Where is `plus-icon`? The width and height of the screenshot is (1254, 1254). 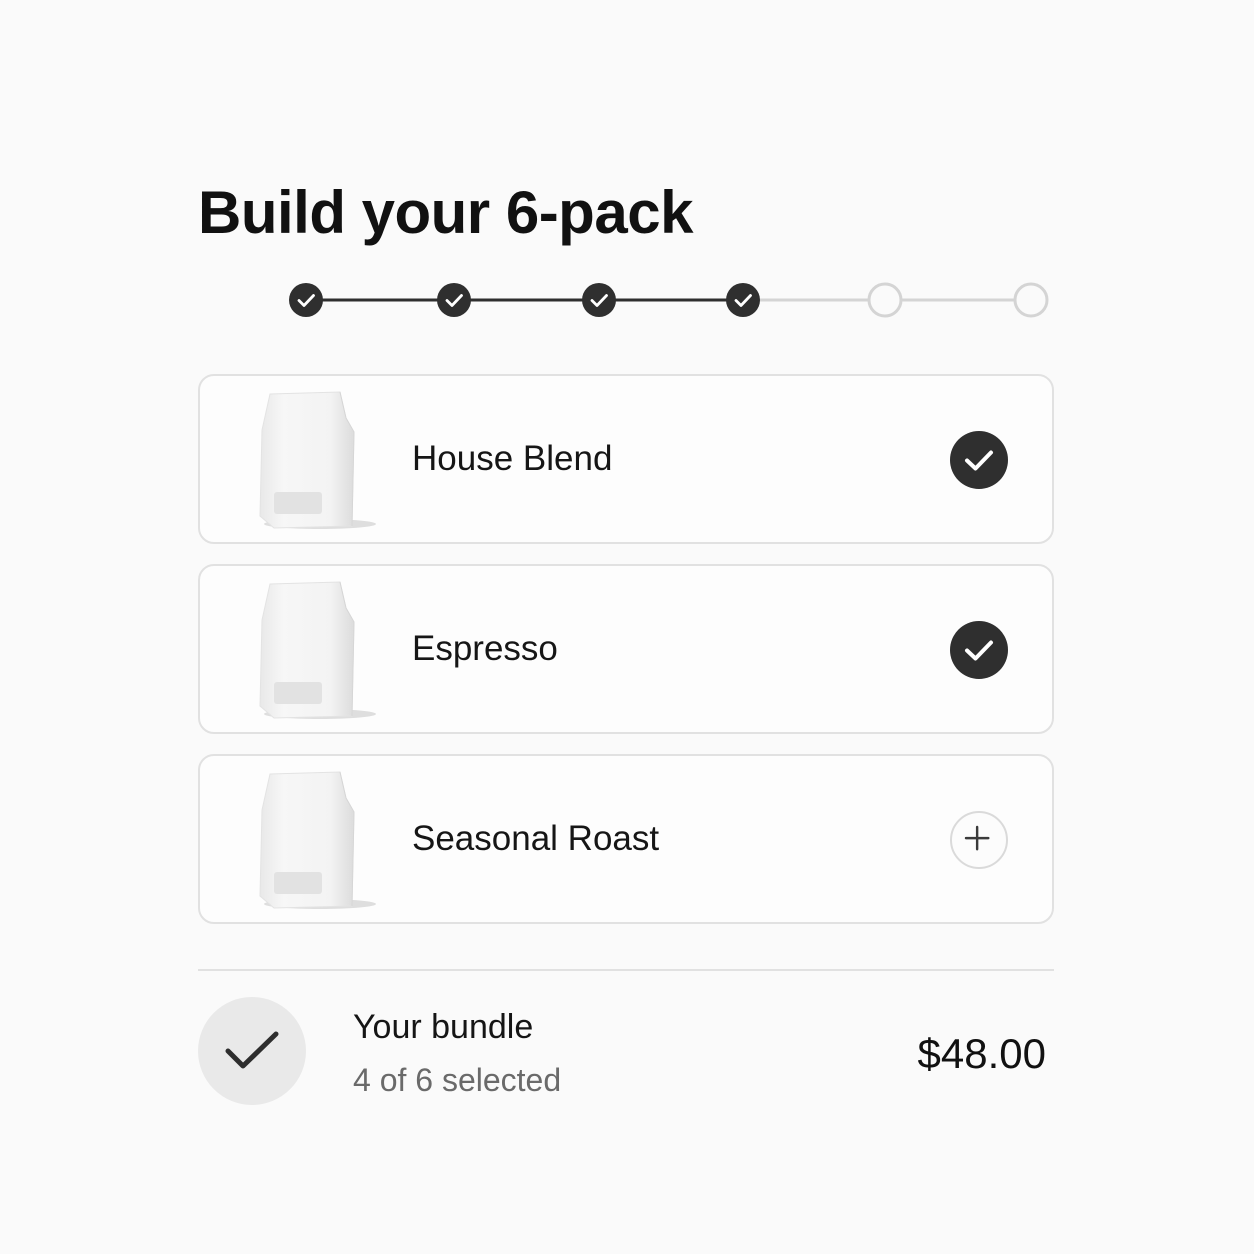 plus-icon is located at coordinates (977, 838).